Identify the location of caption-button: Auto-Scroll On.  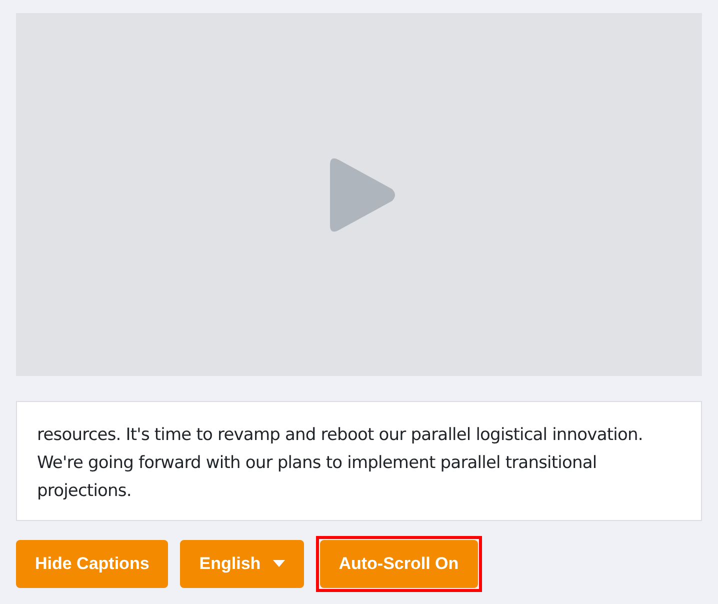
(399, 564).